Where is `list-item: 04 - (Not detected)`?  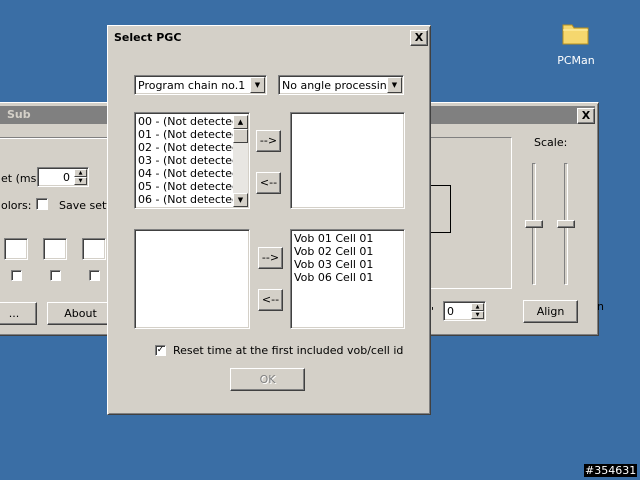
list-item: 04 - (Not detected) is located at coordinates (190, 173).